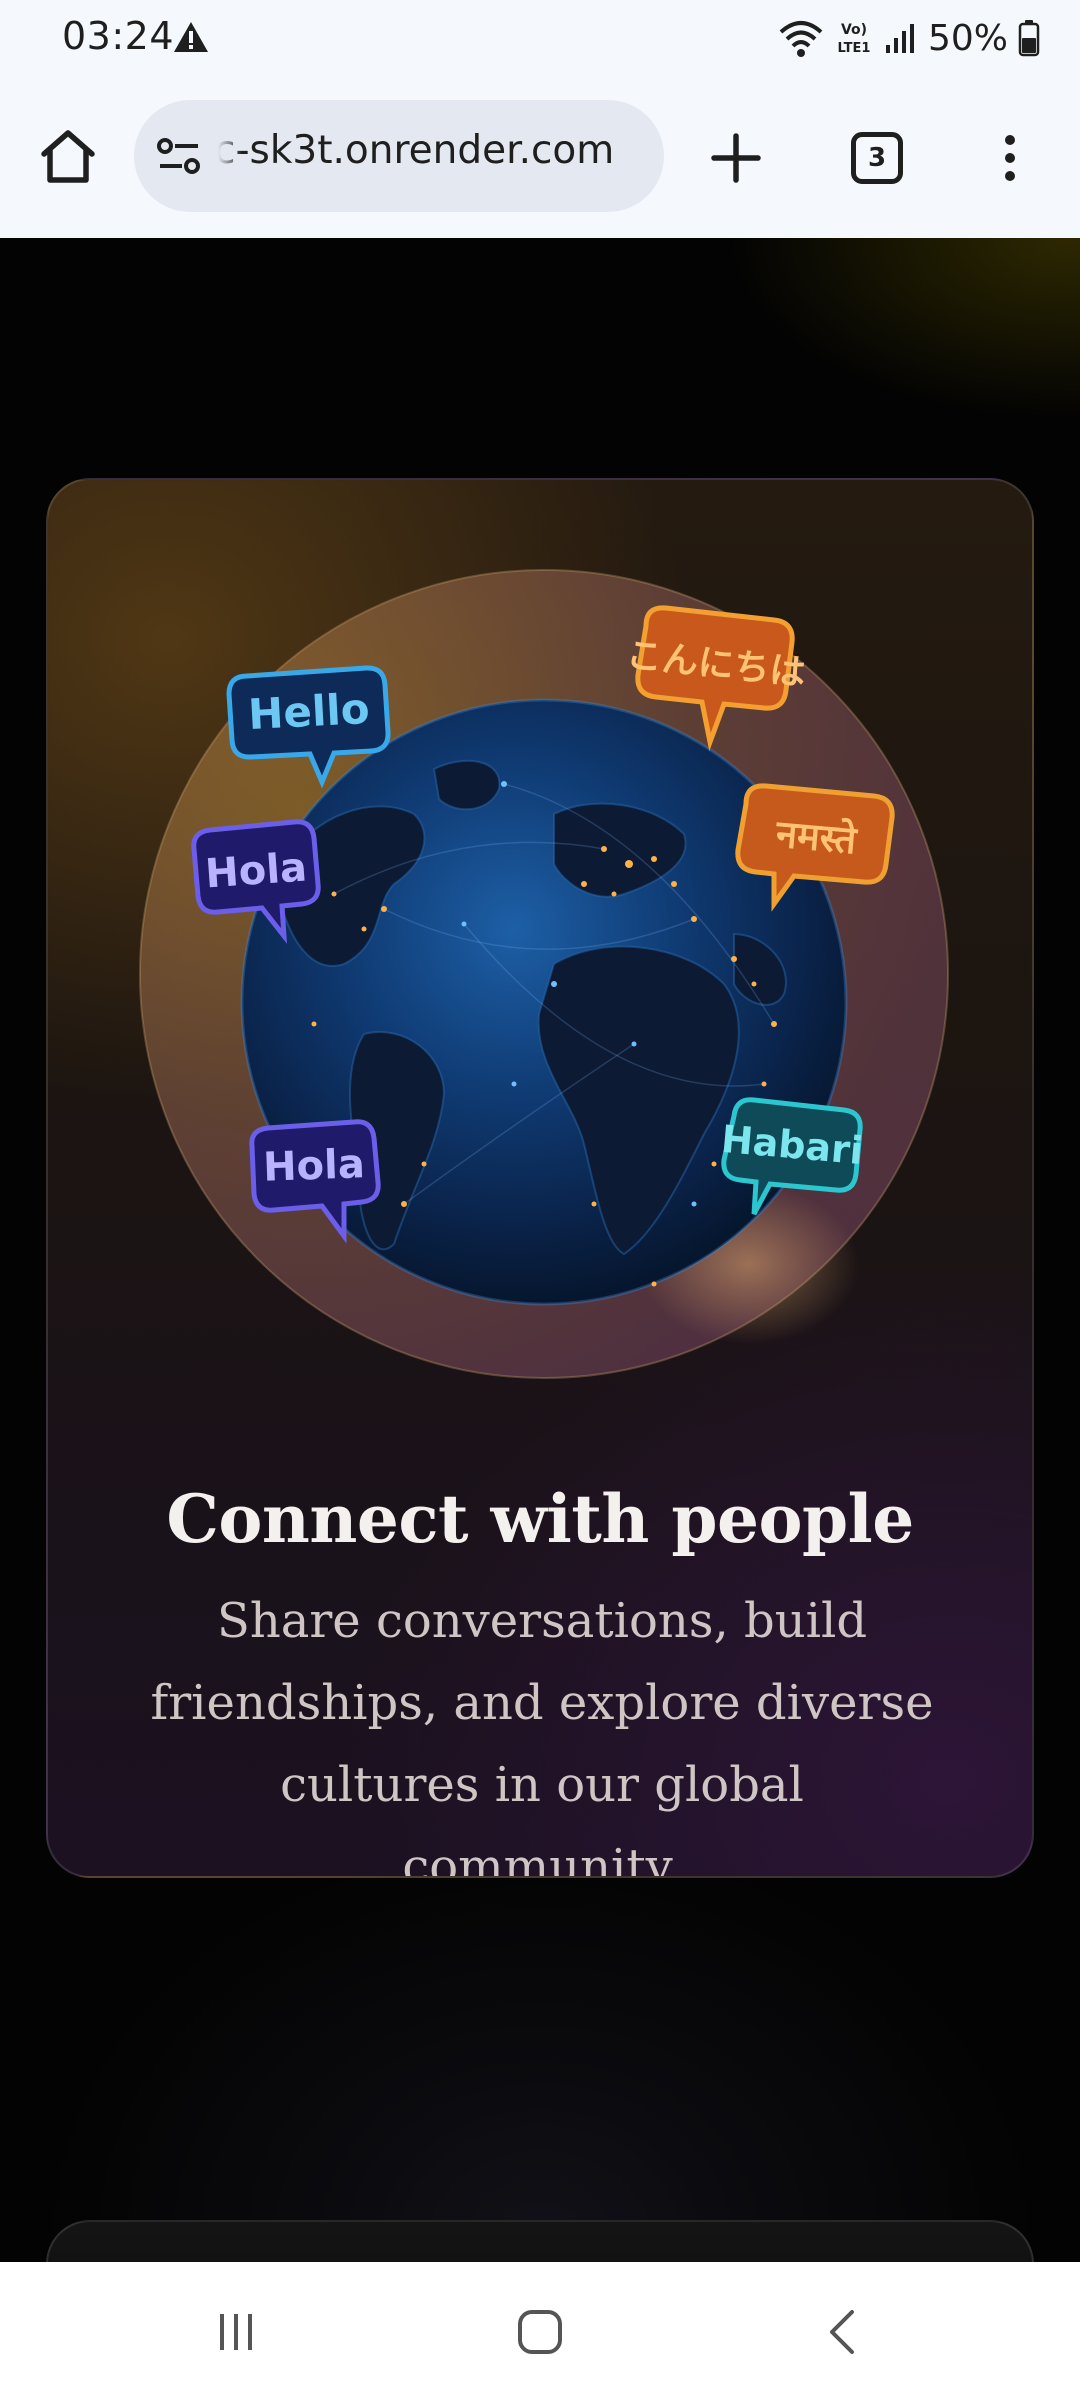 The height and width of the screenshot is (2400, 1080). Describe the element at coordinates (816, 837) in the screenshot. I see `bubble-namaste-label: नमस्ते` at that location.